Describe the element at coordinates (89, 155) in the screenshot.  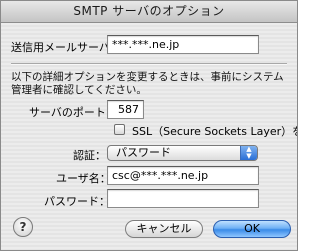
I see `auth-label: 認証：` at that location.